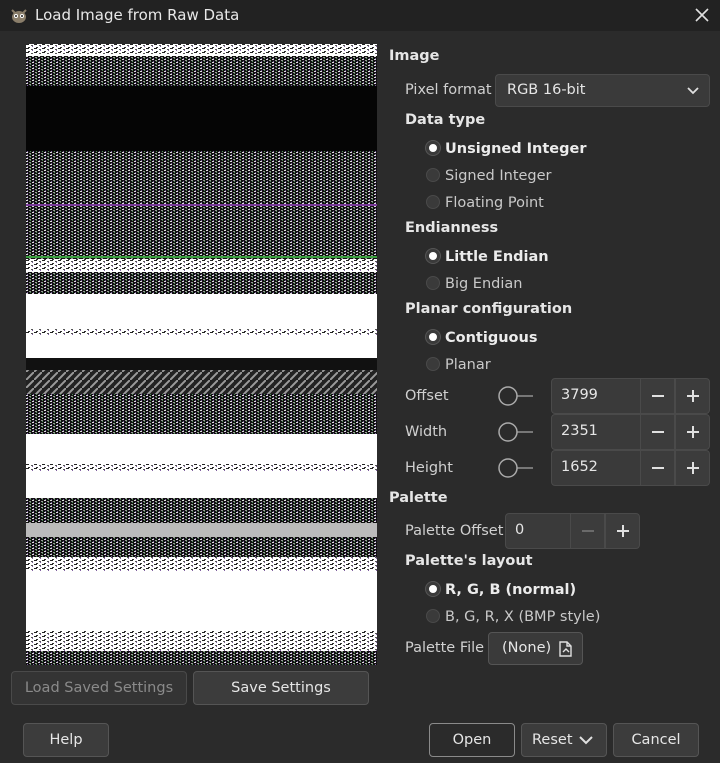 The height and width of the screenshot is (763, 720). What do you see at coordinates (426, 432) in the screenshot?
I see `width-label: Width` at bounding box center [426, 432].